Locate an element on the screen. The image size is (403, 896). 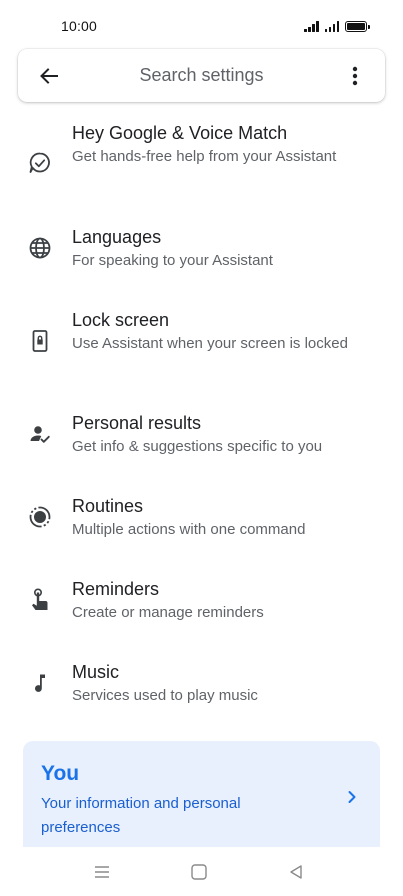
setting-subtitle: For speaking to your Assistant is located at coordinates (172, 260).